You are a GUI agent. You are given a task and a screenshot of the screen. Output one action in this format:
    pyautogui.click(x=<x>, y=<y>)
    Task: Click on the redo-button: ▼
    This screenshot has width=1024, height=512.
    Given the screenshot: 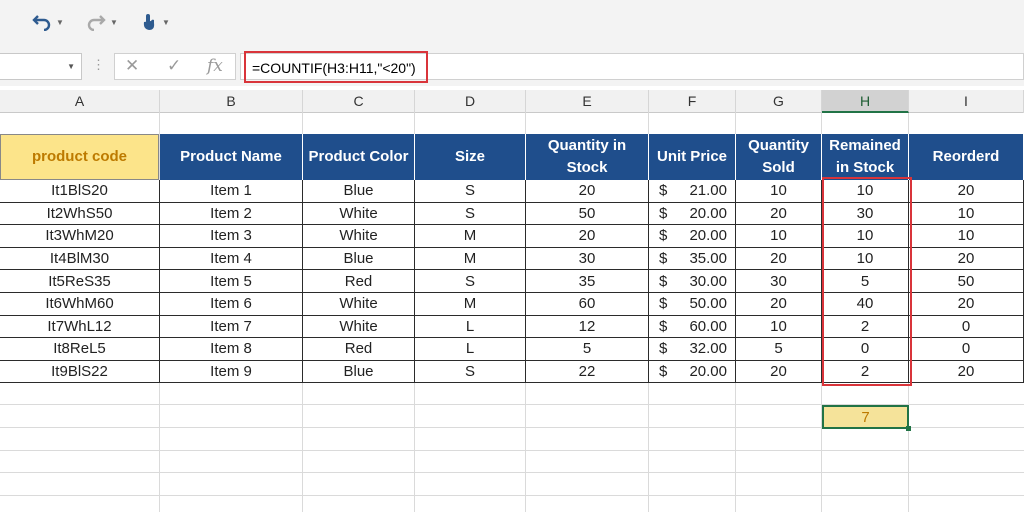 What is the action you would take?
    pyautogui.click(x=102, y=22)
    